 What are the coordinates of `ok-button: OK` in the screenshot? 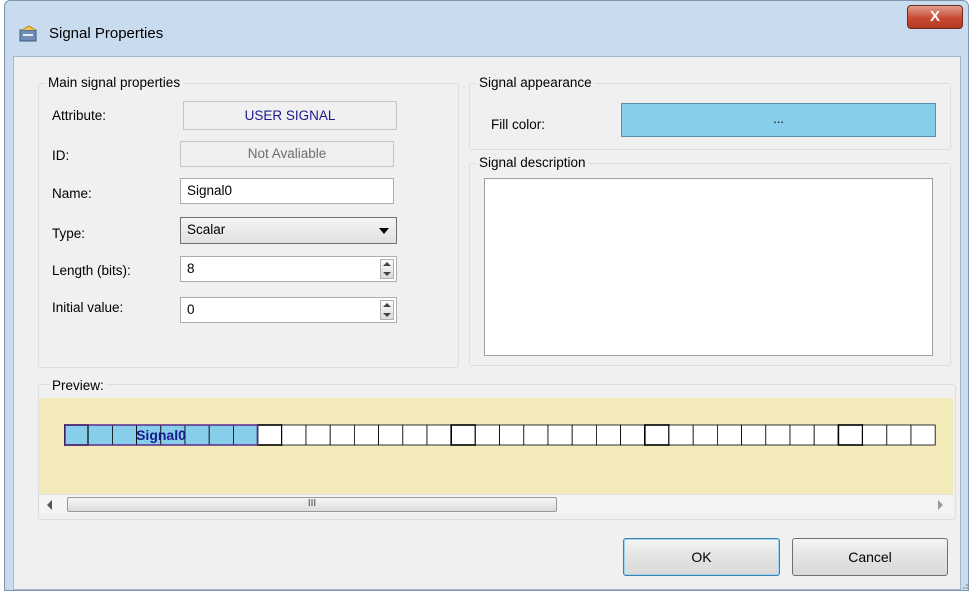 It's located at (701, 557).